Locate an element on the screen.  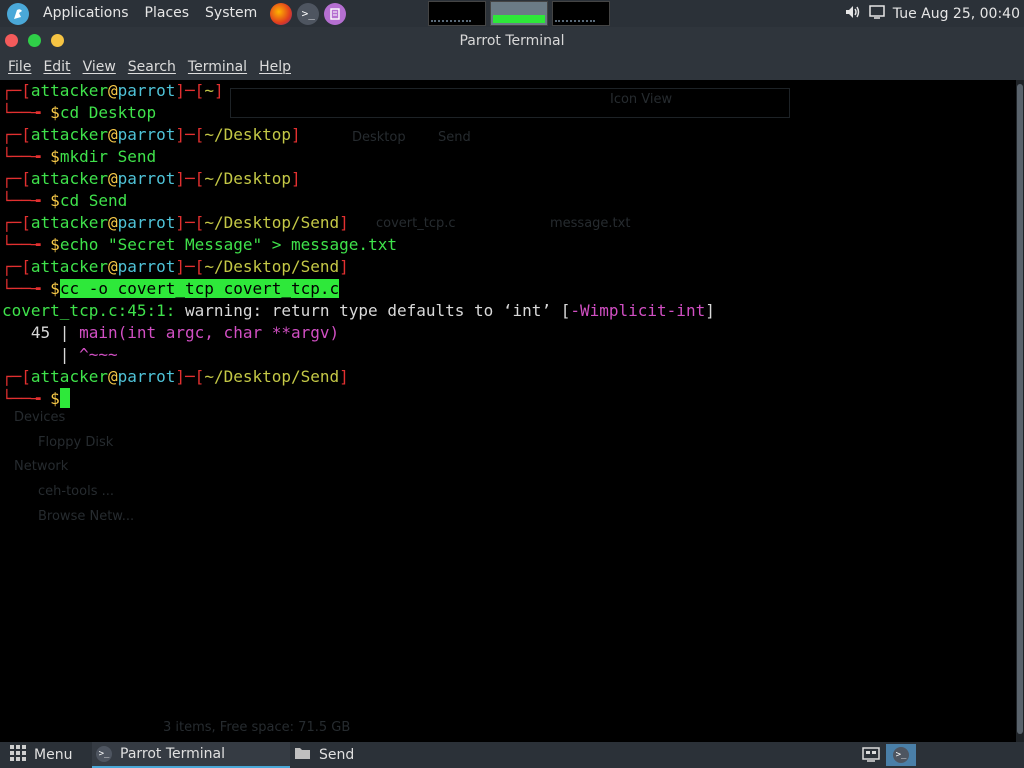
close-window-button is located at coordinates (11, 40).